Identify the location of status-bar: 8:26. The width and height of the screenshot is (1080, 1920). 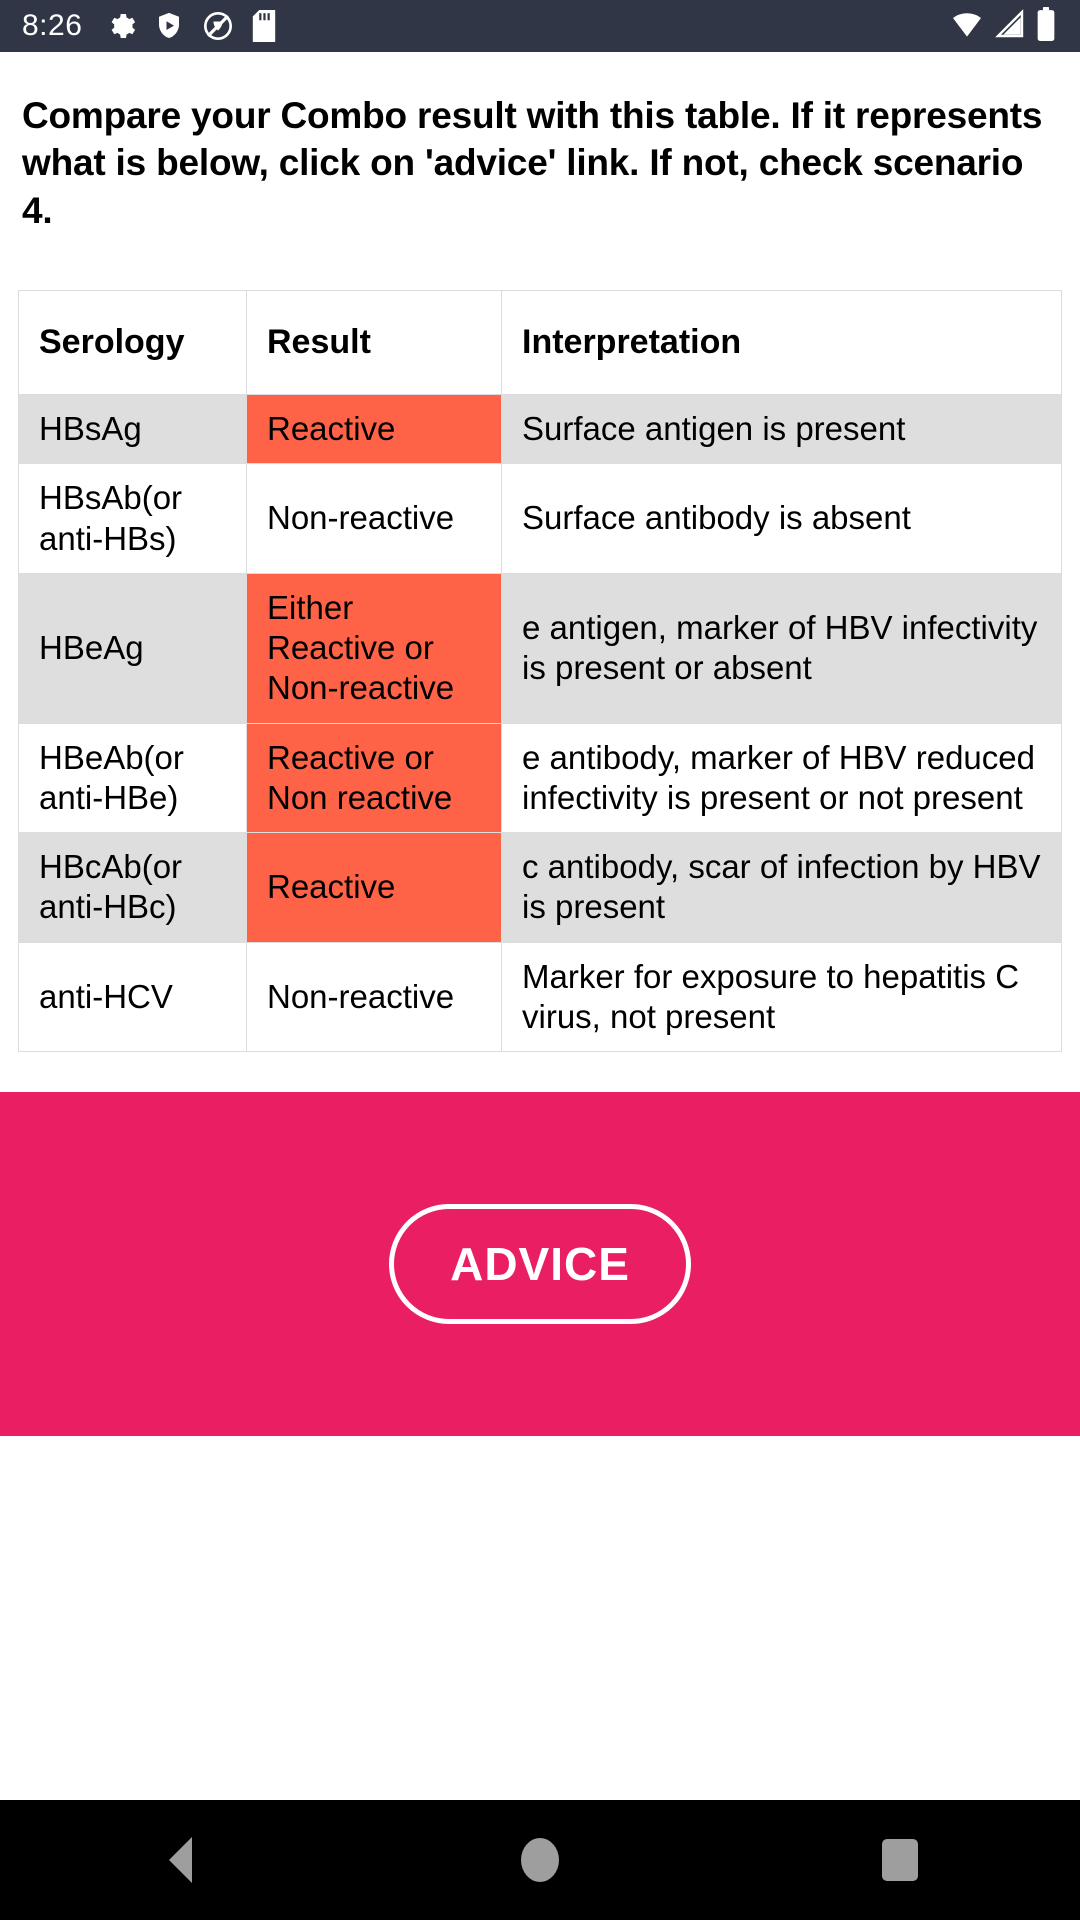
(540, 26).